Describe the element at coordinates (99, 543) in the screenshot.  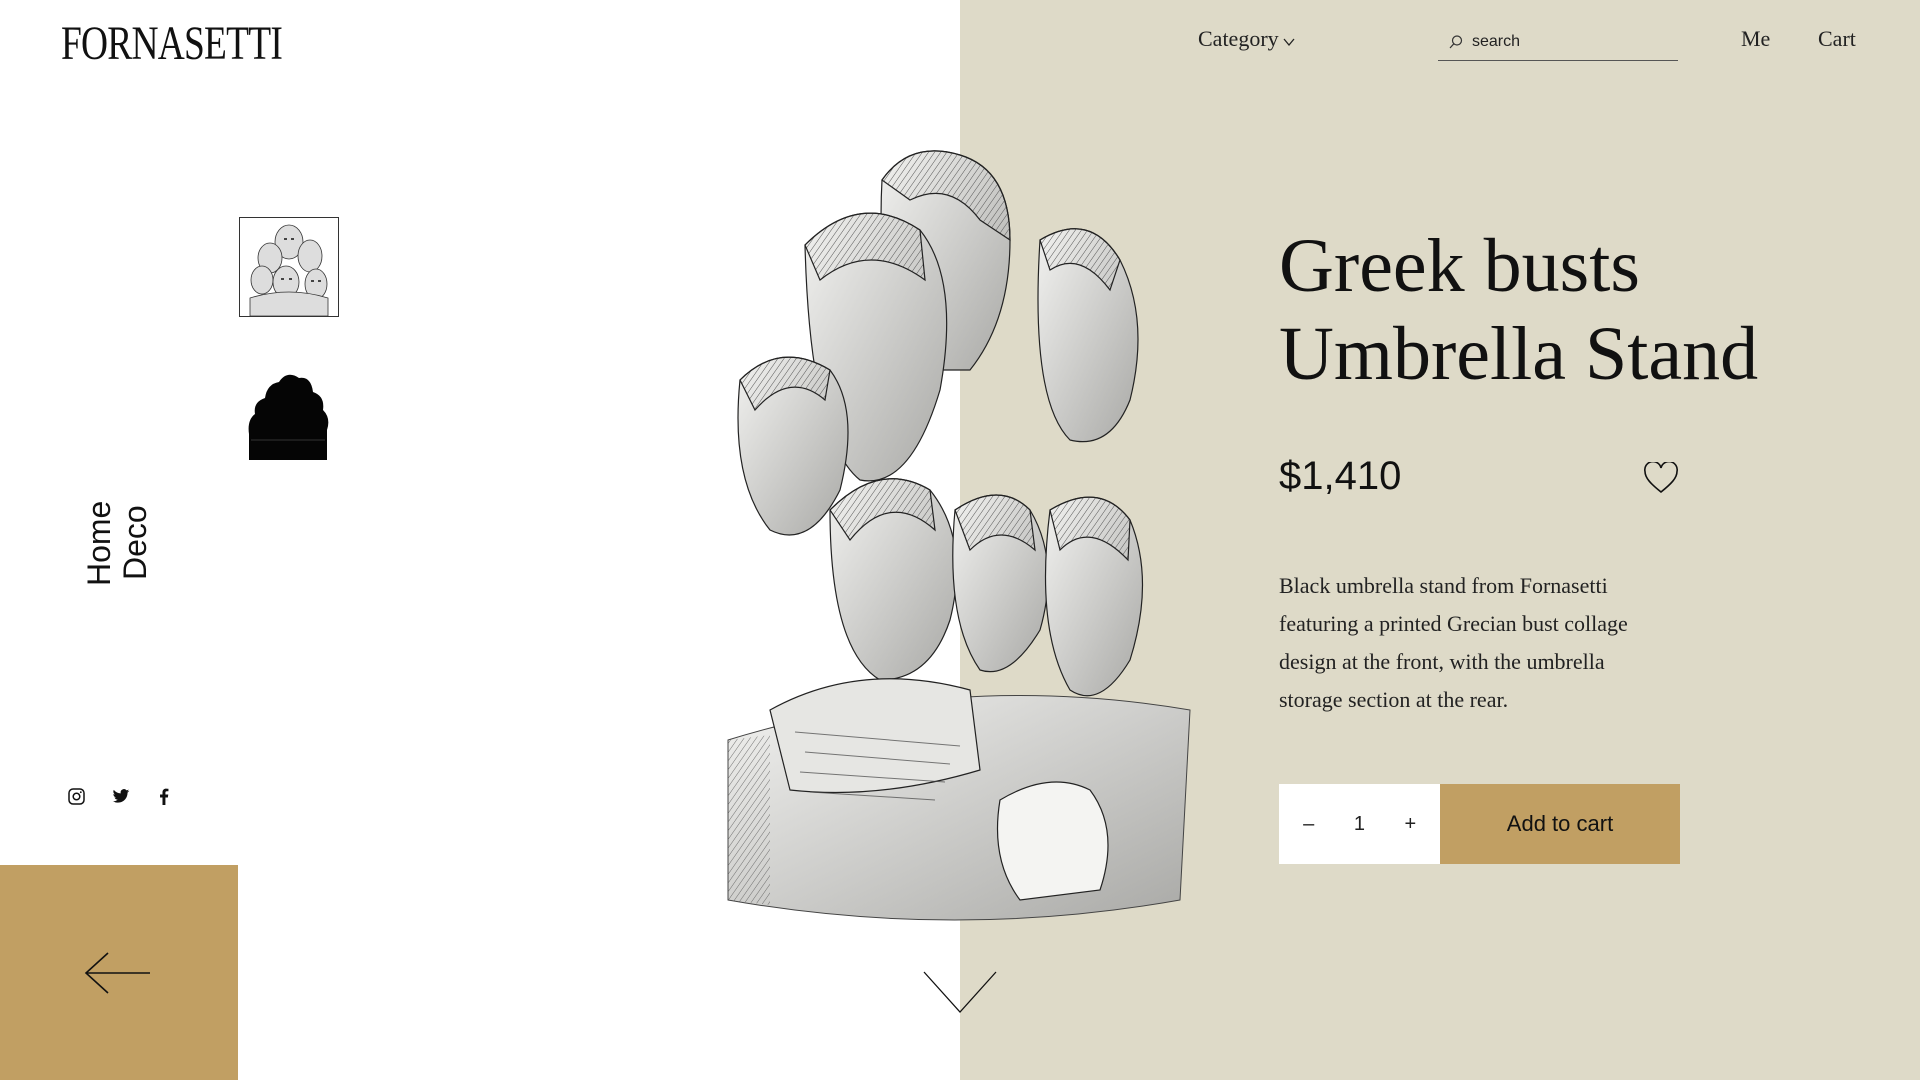
I see `category-home-text: Home` at that location.